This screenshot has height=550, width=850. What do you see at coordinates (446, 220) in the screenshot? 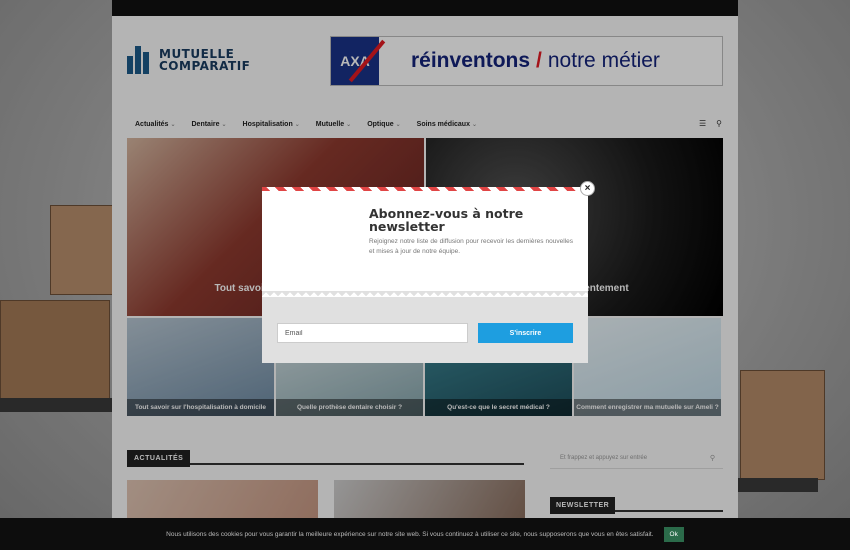
I see `popup-title: Abonnez-vous à notre newsletter` at bounding box center [446, 220].